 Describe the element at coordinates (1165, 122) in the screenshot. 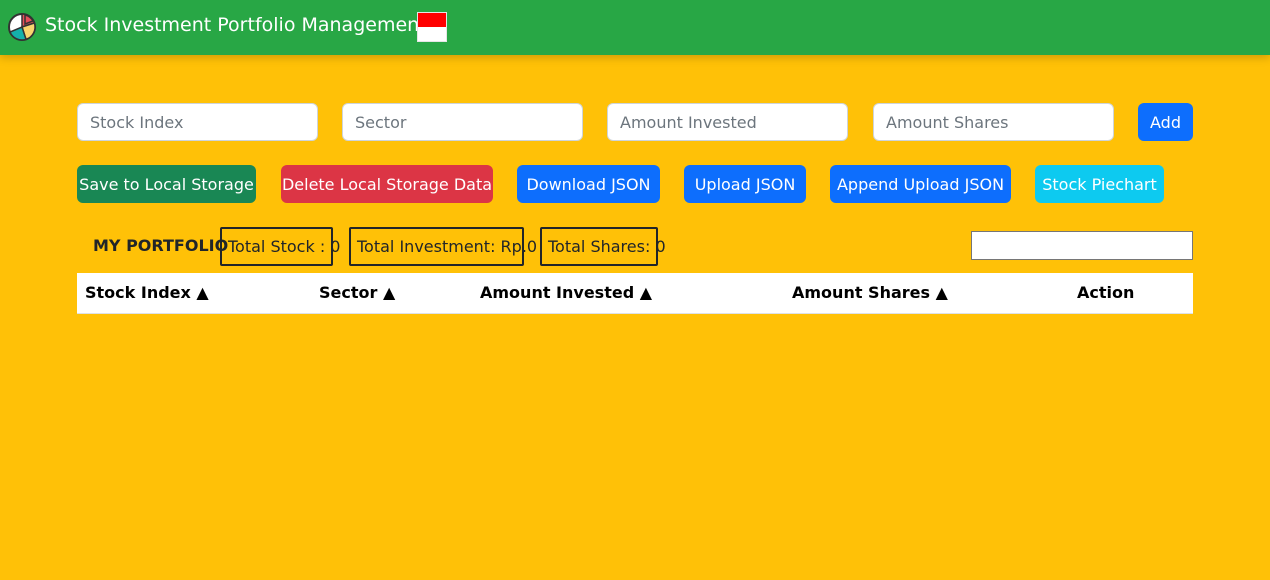

I see `add-button: Add` at that location.